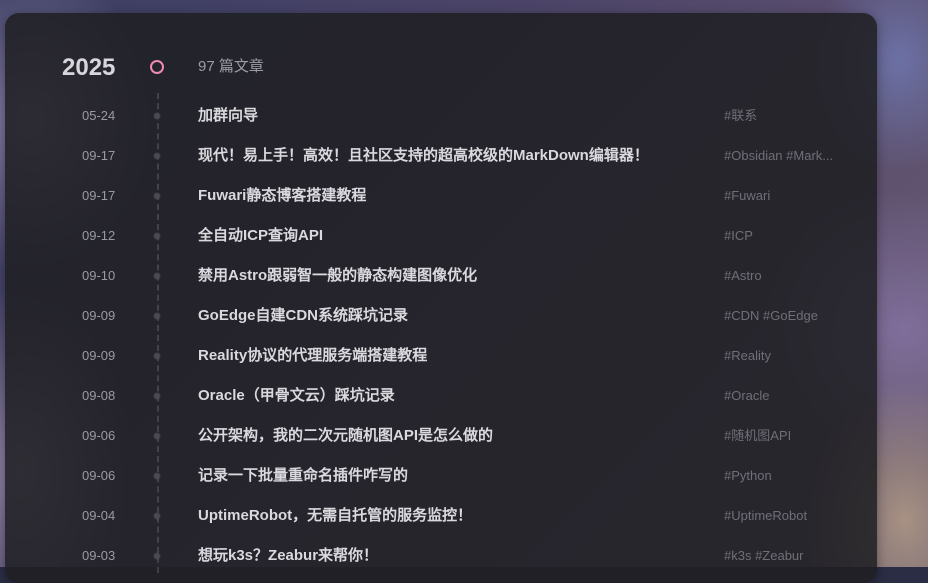 This screenshot has height=583, width=928. Describe the element at coordinates (99, 235) in the screenshot. I see `post-date: 09-12` at that location.